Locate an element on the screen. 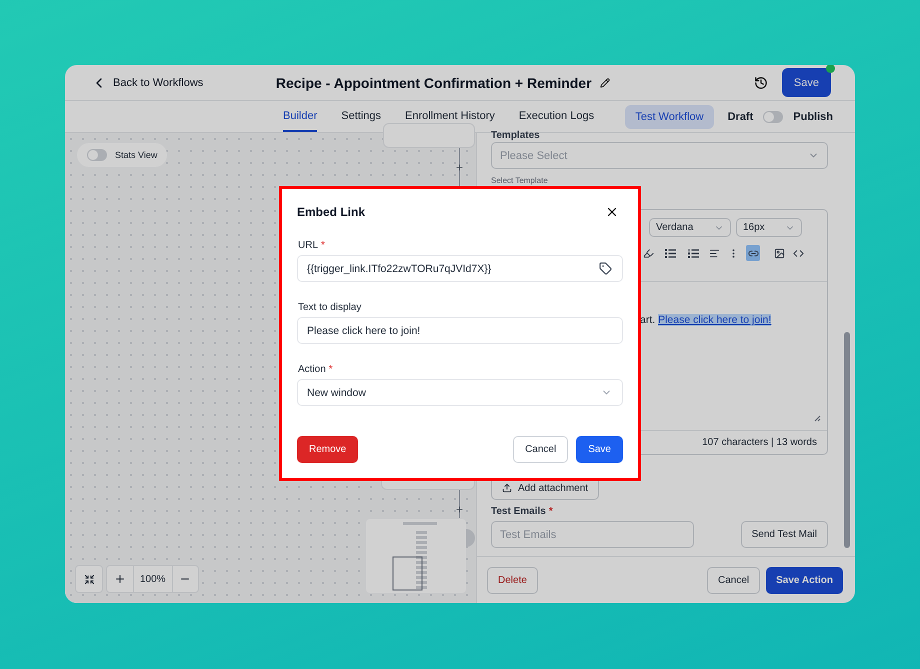  font-select: Verdana is located at coordinates (690, 227).